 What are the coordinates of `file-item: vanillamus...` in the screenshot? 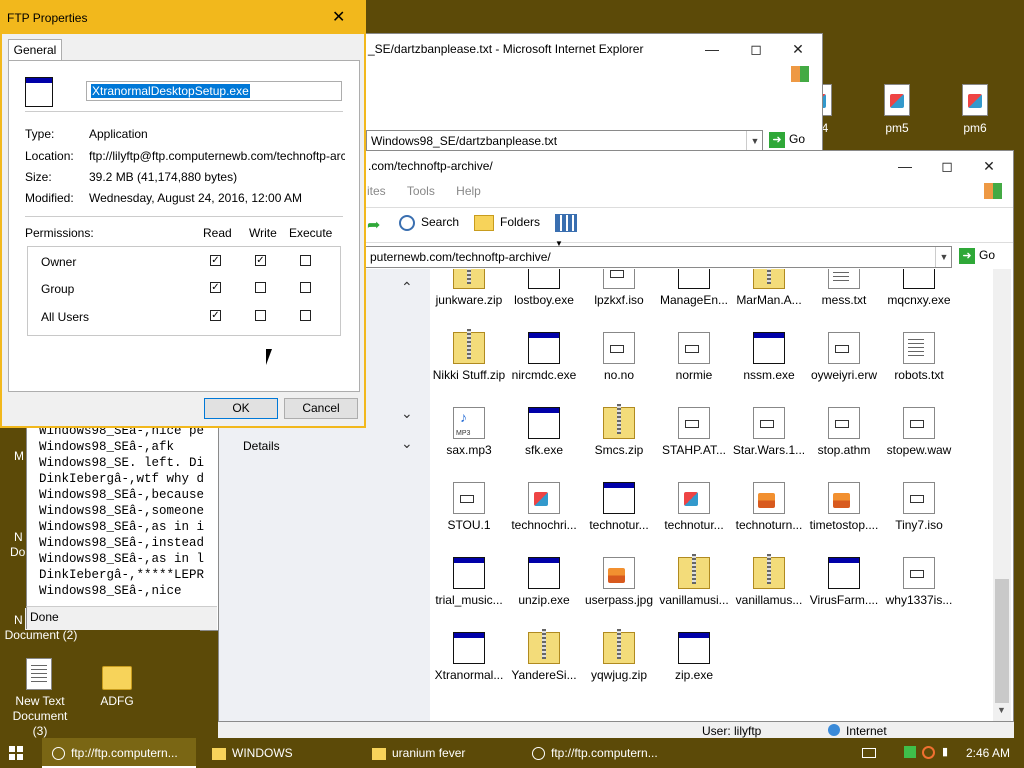 It's located at (769, 581).